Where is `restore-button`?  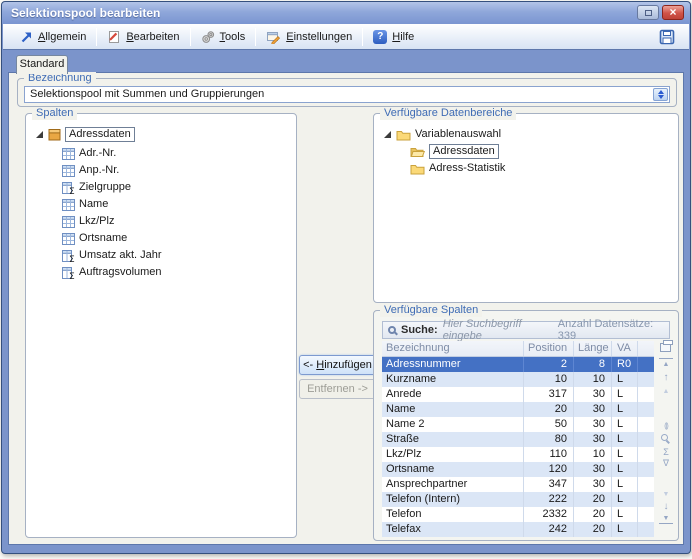 restore-button is located at coordinates (648, 12).